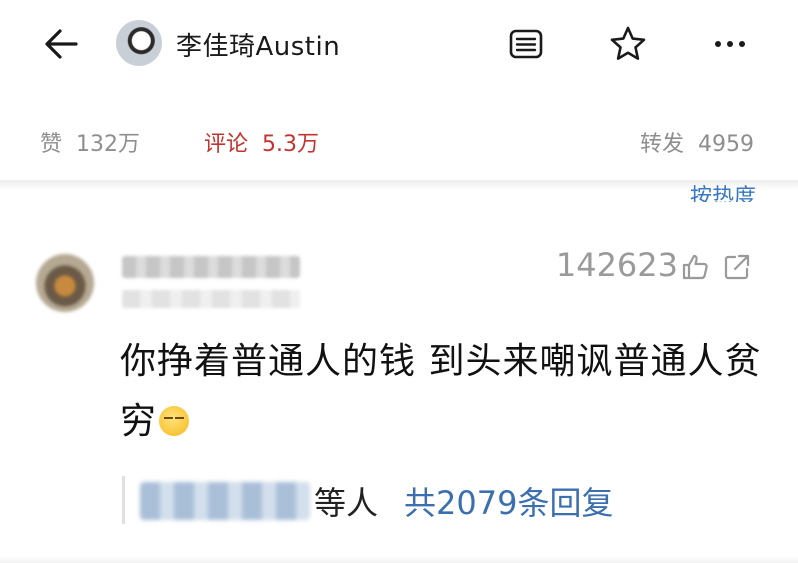  Describe the element at coordinates (399, 185) in the screenshot. I see `divider` at that location.